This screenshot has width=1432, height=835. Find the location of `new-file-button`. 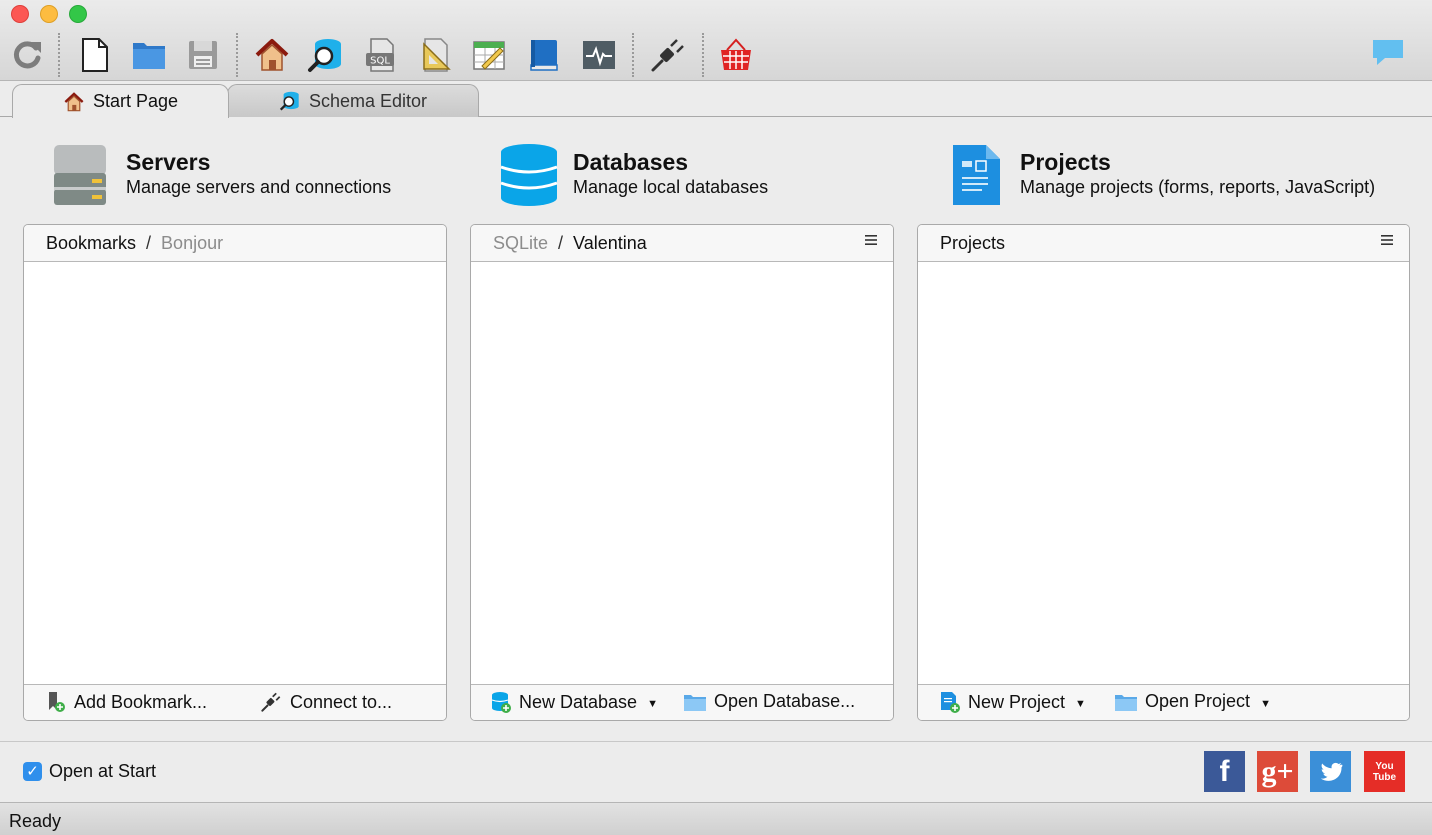

new-file-button is located at coordinates (95, 55).